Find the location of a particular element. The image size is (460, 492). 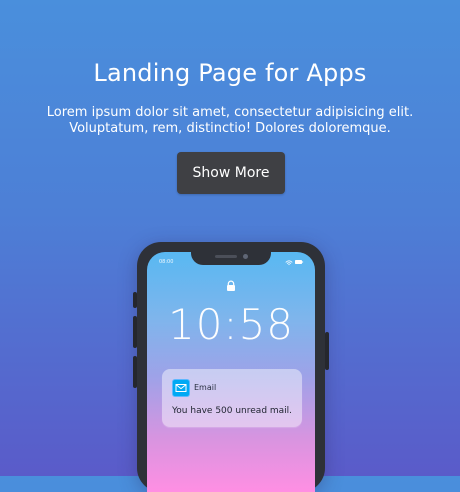

phone-volume-down-button is located at coordinates (135, 372).